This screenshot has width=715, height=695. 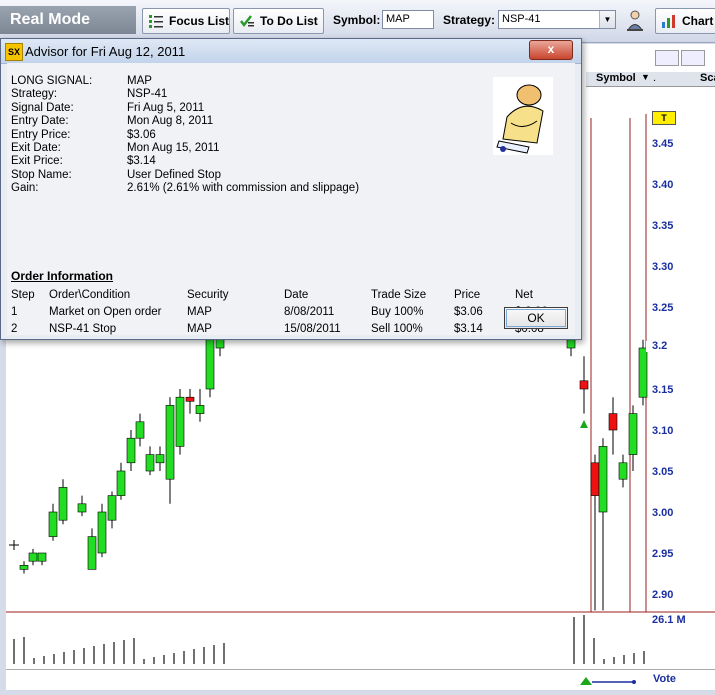 What do you see at coordinates (40, 121) in the screenshot?
I see `field-label: Entry Date:` at bounding box center [40, 121].